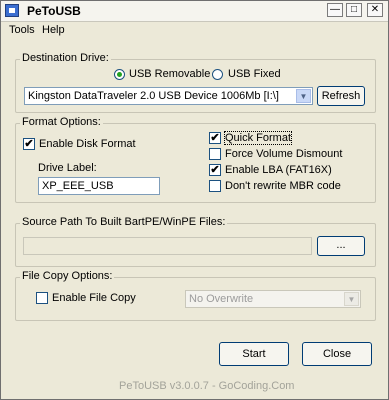 Image resolution: width=389 pixels, height=400 pixels. I want to click on dont-rewrite-mbr-checkbox, so click(215, 186).